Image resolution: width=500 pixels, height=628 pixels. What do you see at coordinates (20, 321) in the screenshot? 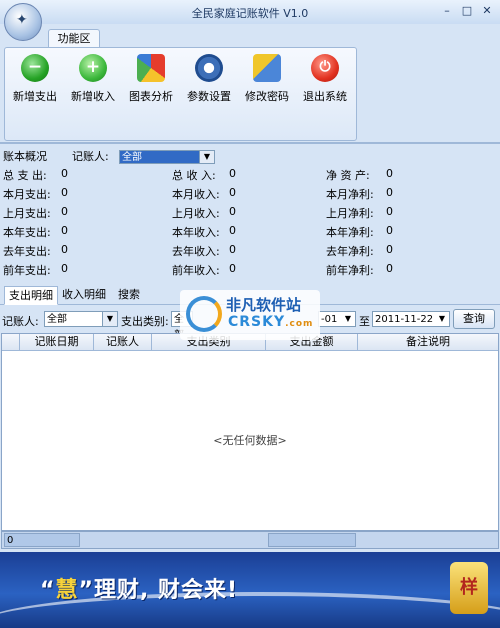
I see `filter-bookkeeper-label: 记账人:` at bounding box center [20, 321].